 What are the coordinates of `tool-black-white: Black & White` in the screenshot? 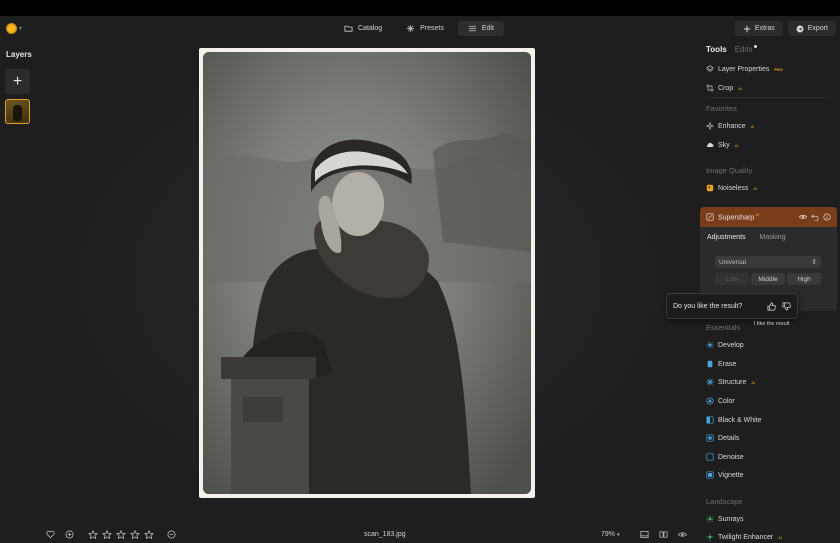 It's located at (734, 420).